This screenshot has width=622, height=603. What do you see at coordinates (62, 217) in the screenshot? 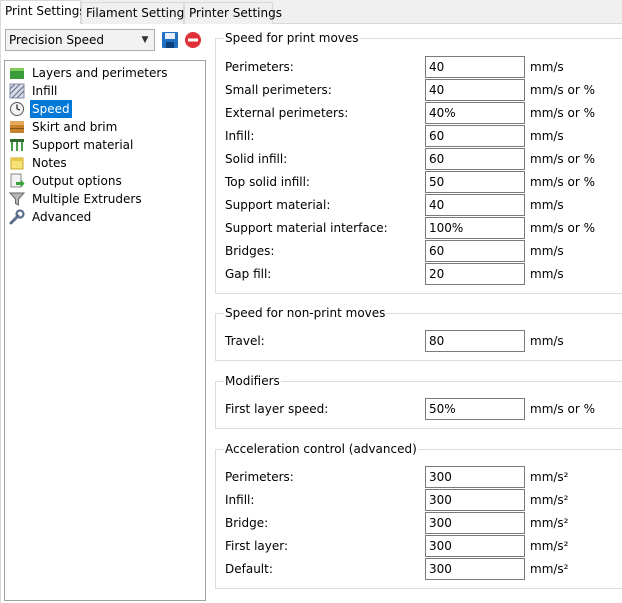
I see `tree-item-label: Advanced` at bounding box center [62, 217].